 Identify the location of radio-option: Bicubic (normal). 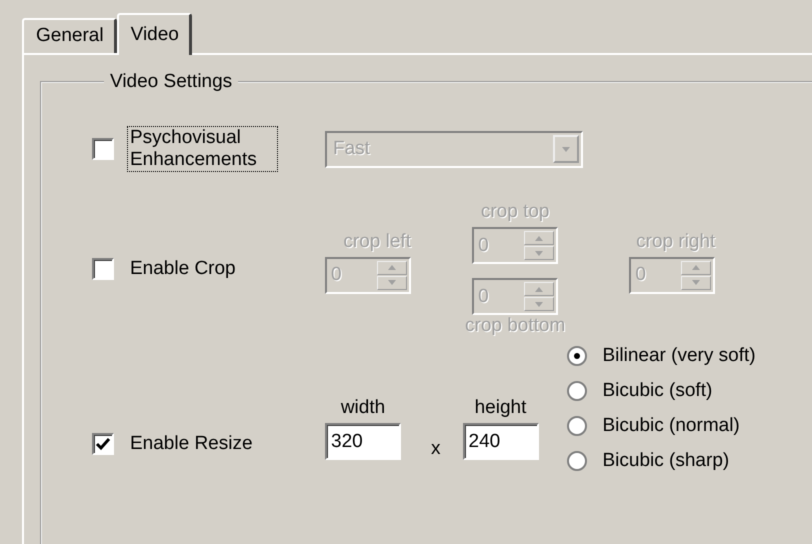
(661, 426).